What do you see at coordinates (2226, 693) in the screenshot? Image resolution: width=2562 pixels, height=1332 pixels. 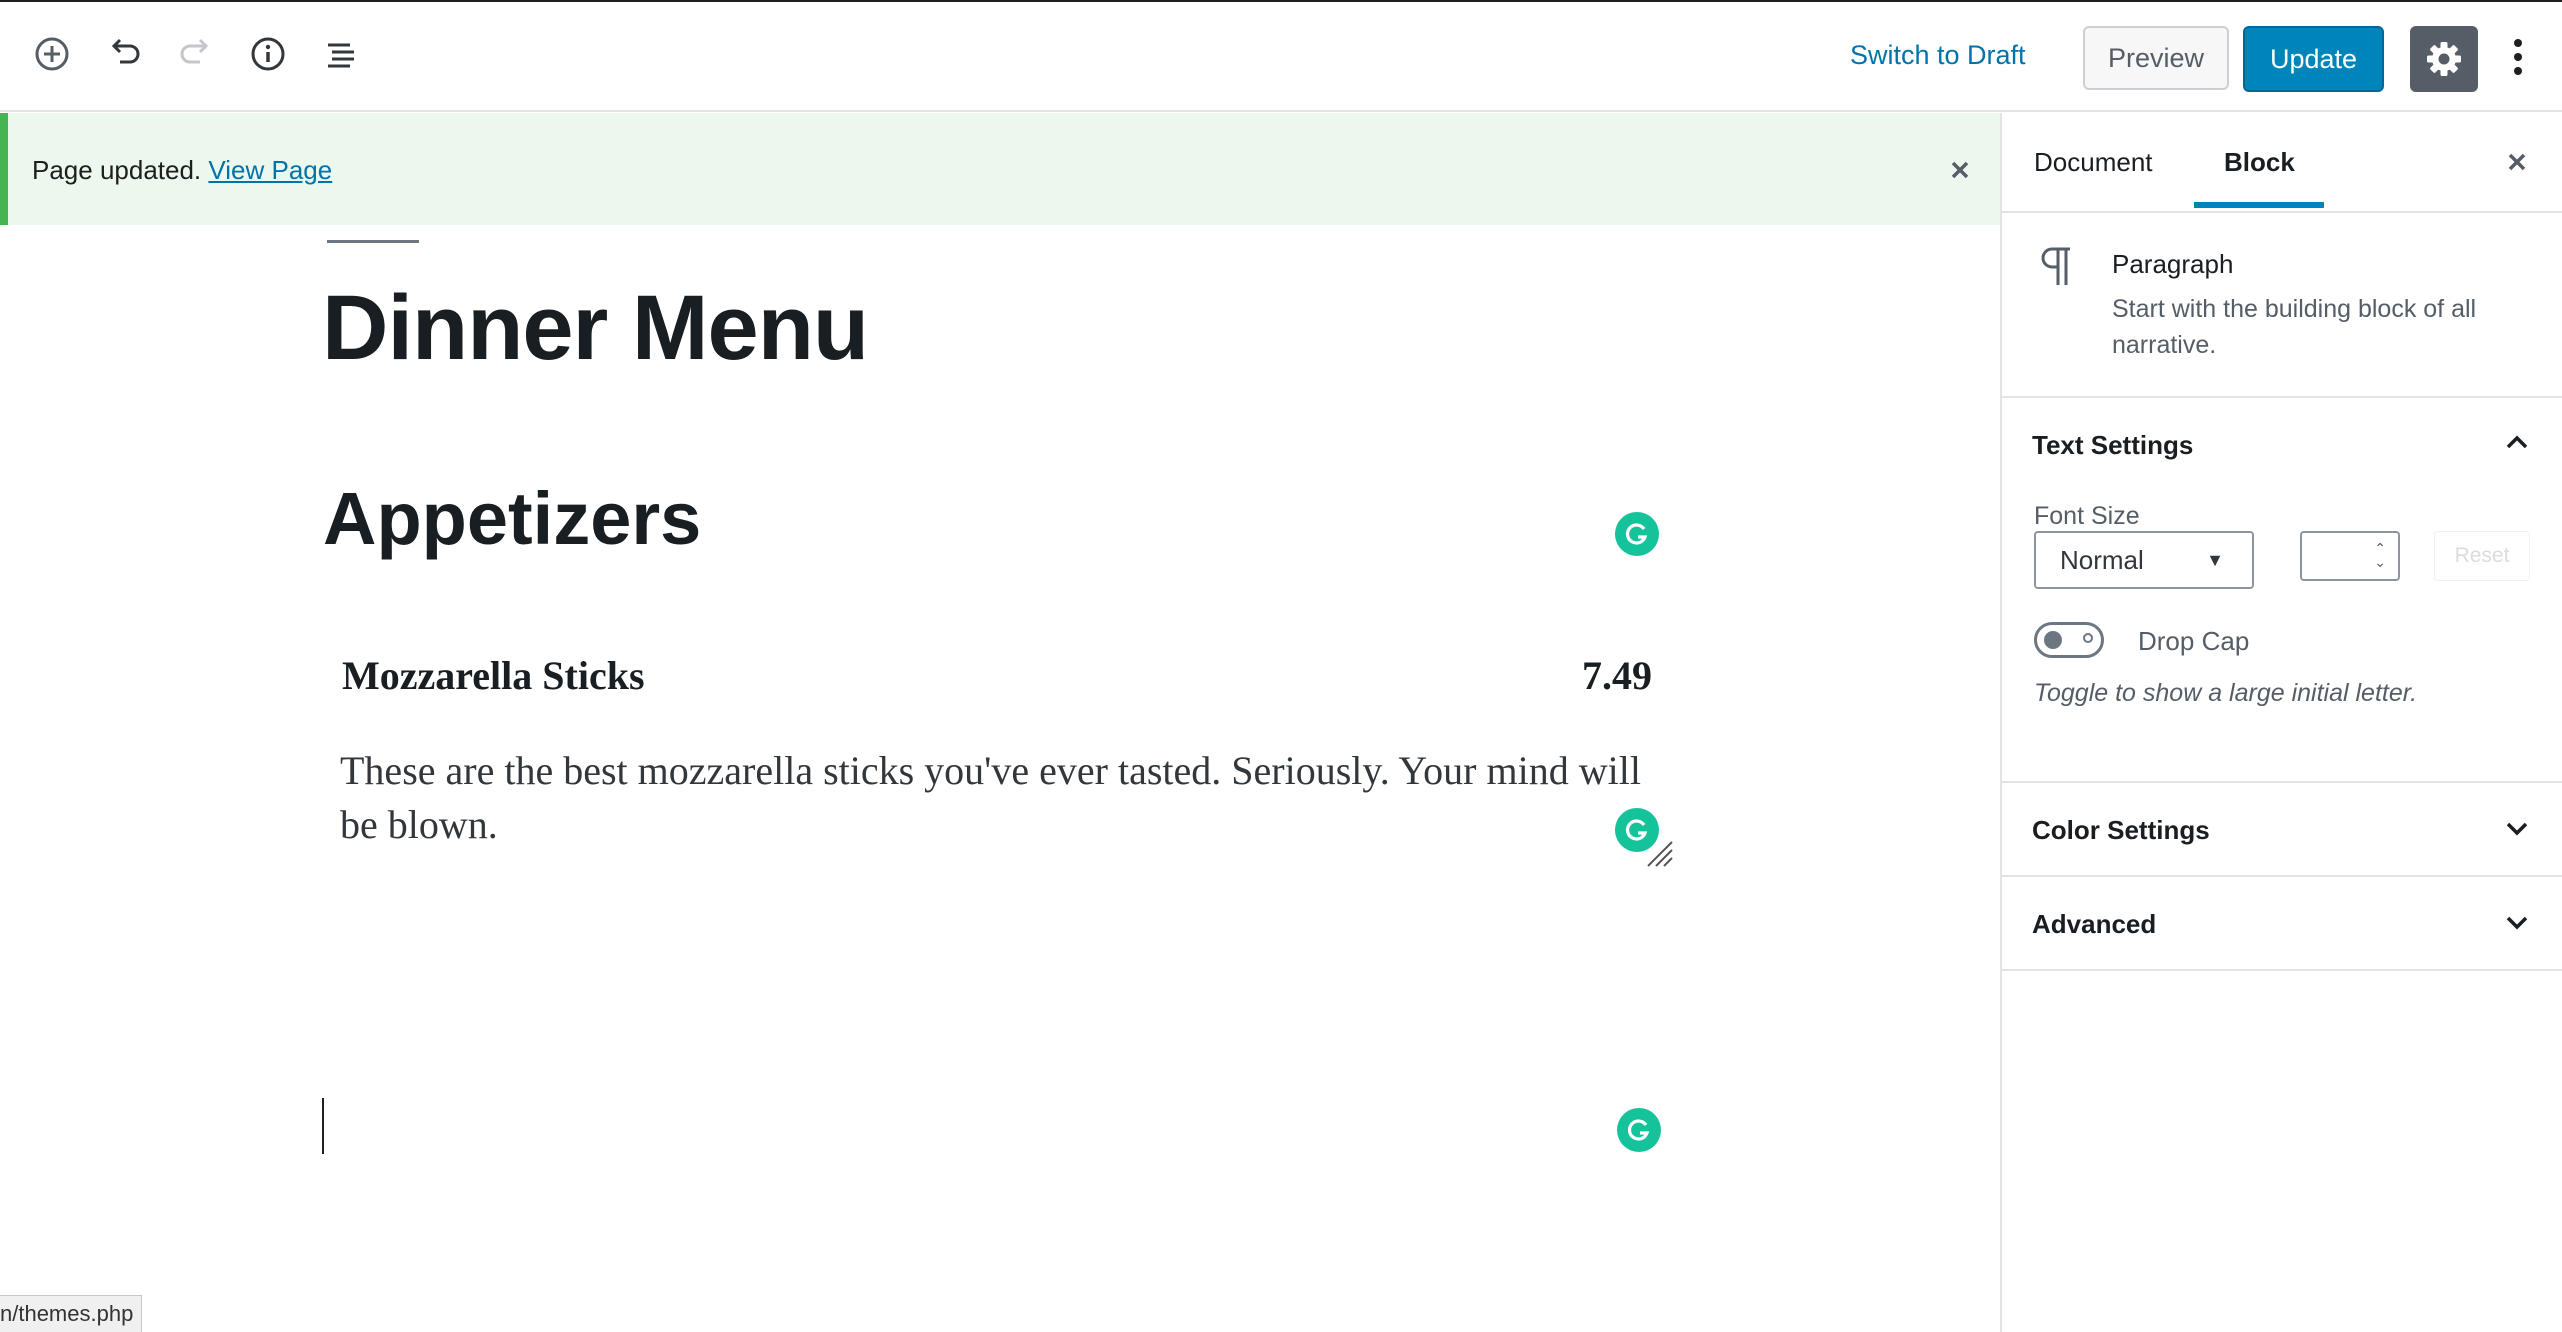 I see `drop-cap-help: Toggle to show a large initial letter.` at bounding box center [2226, 693].